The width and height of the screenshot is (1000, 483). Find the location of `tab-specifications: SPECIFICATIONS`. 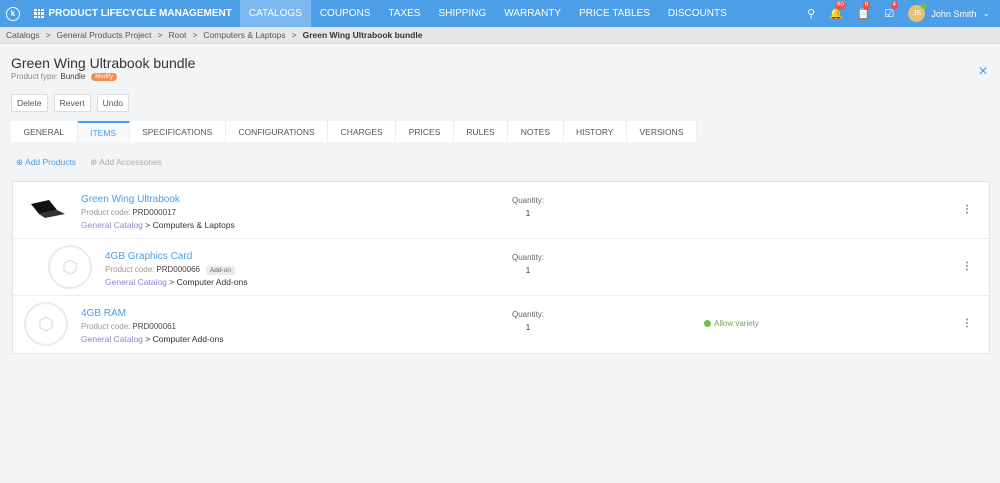

tab-specifications: SPECIFICATIONS is located at coordinates (178, 131).